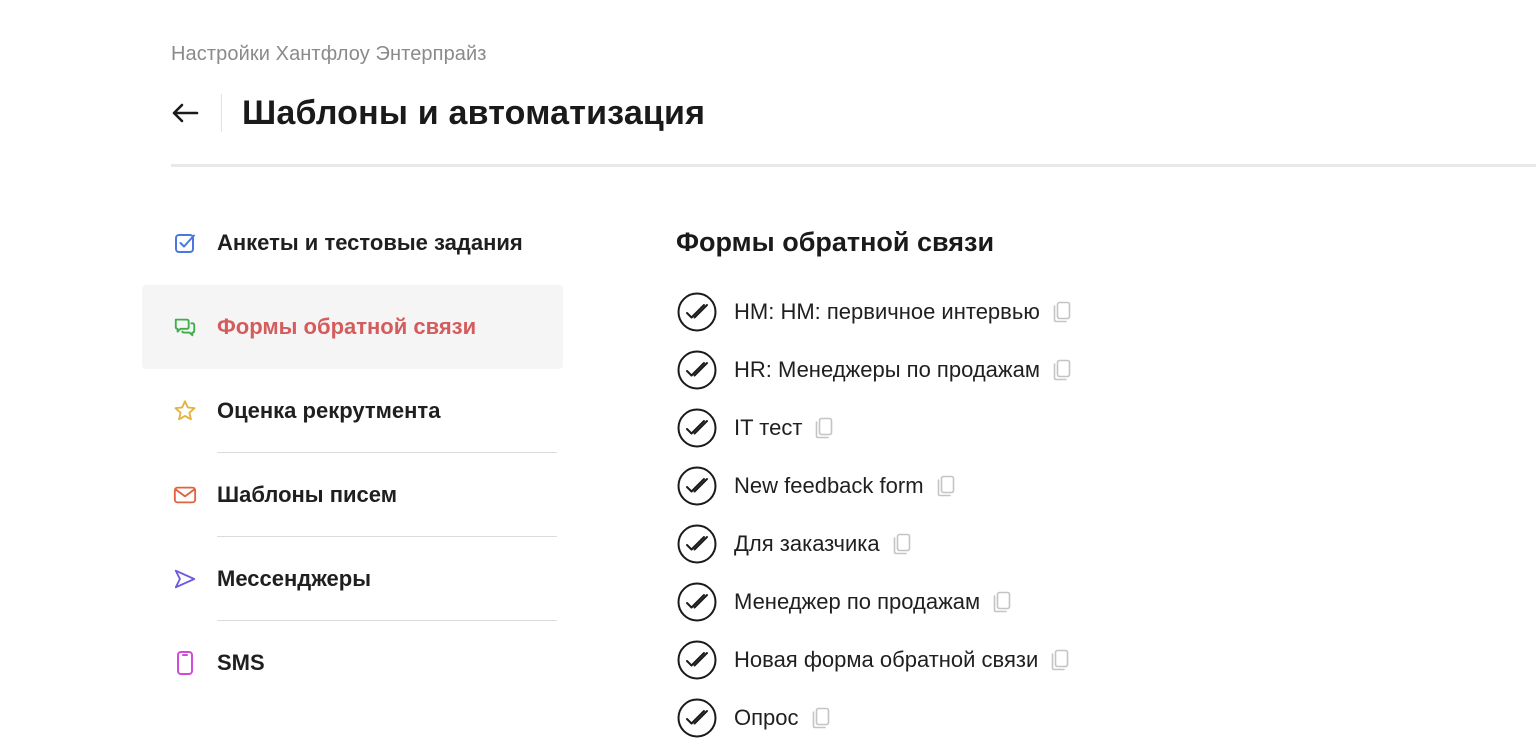 The image size is (1536, 746). Describe the element at coordinates (829, 486) in the screenshot. I see `form-name-link: New feedback form` at that location.